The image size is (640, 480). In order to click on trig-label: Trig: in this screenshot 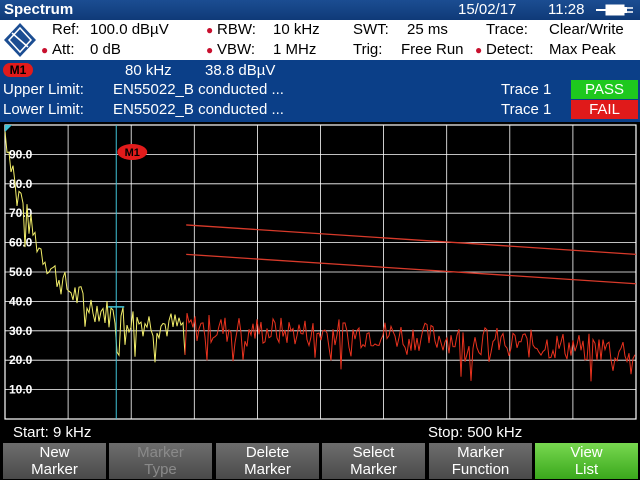, I will do `click(368, 49)`.